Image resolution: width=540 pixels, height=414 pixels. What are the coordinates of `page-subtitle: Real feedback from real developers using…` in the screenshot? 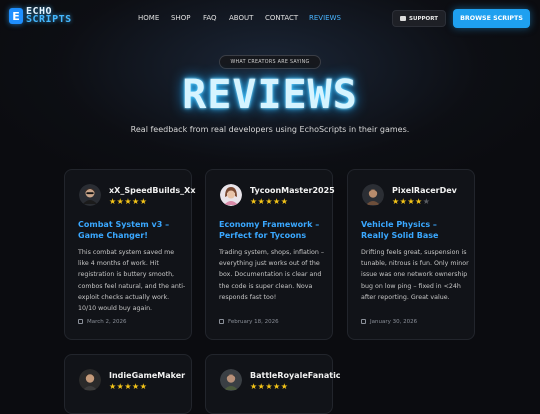 It's located at (270, 129).